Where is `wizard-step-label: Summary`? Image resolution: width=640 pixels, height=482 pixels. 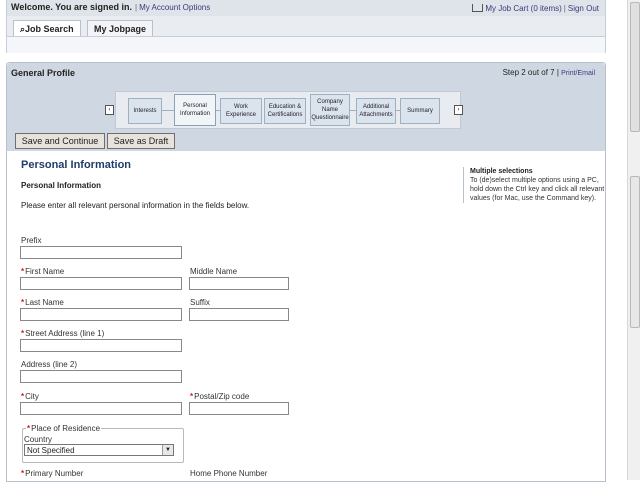 wizard-step-label: Summary is located at coordinates (420, 111).